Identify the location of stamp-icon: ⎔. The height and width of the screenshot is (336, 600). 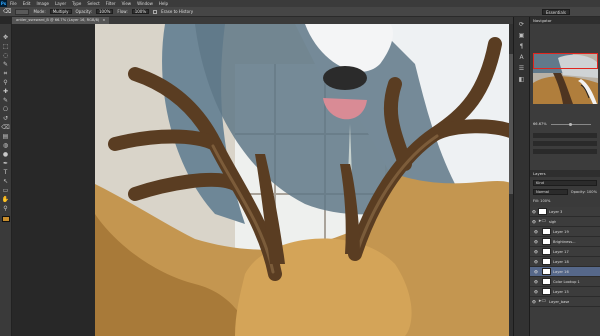
(6, 109).